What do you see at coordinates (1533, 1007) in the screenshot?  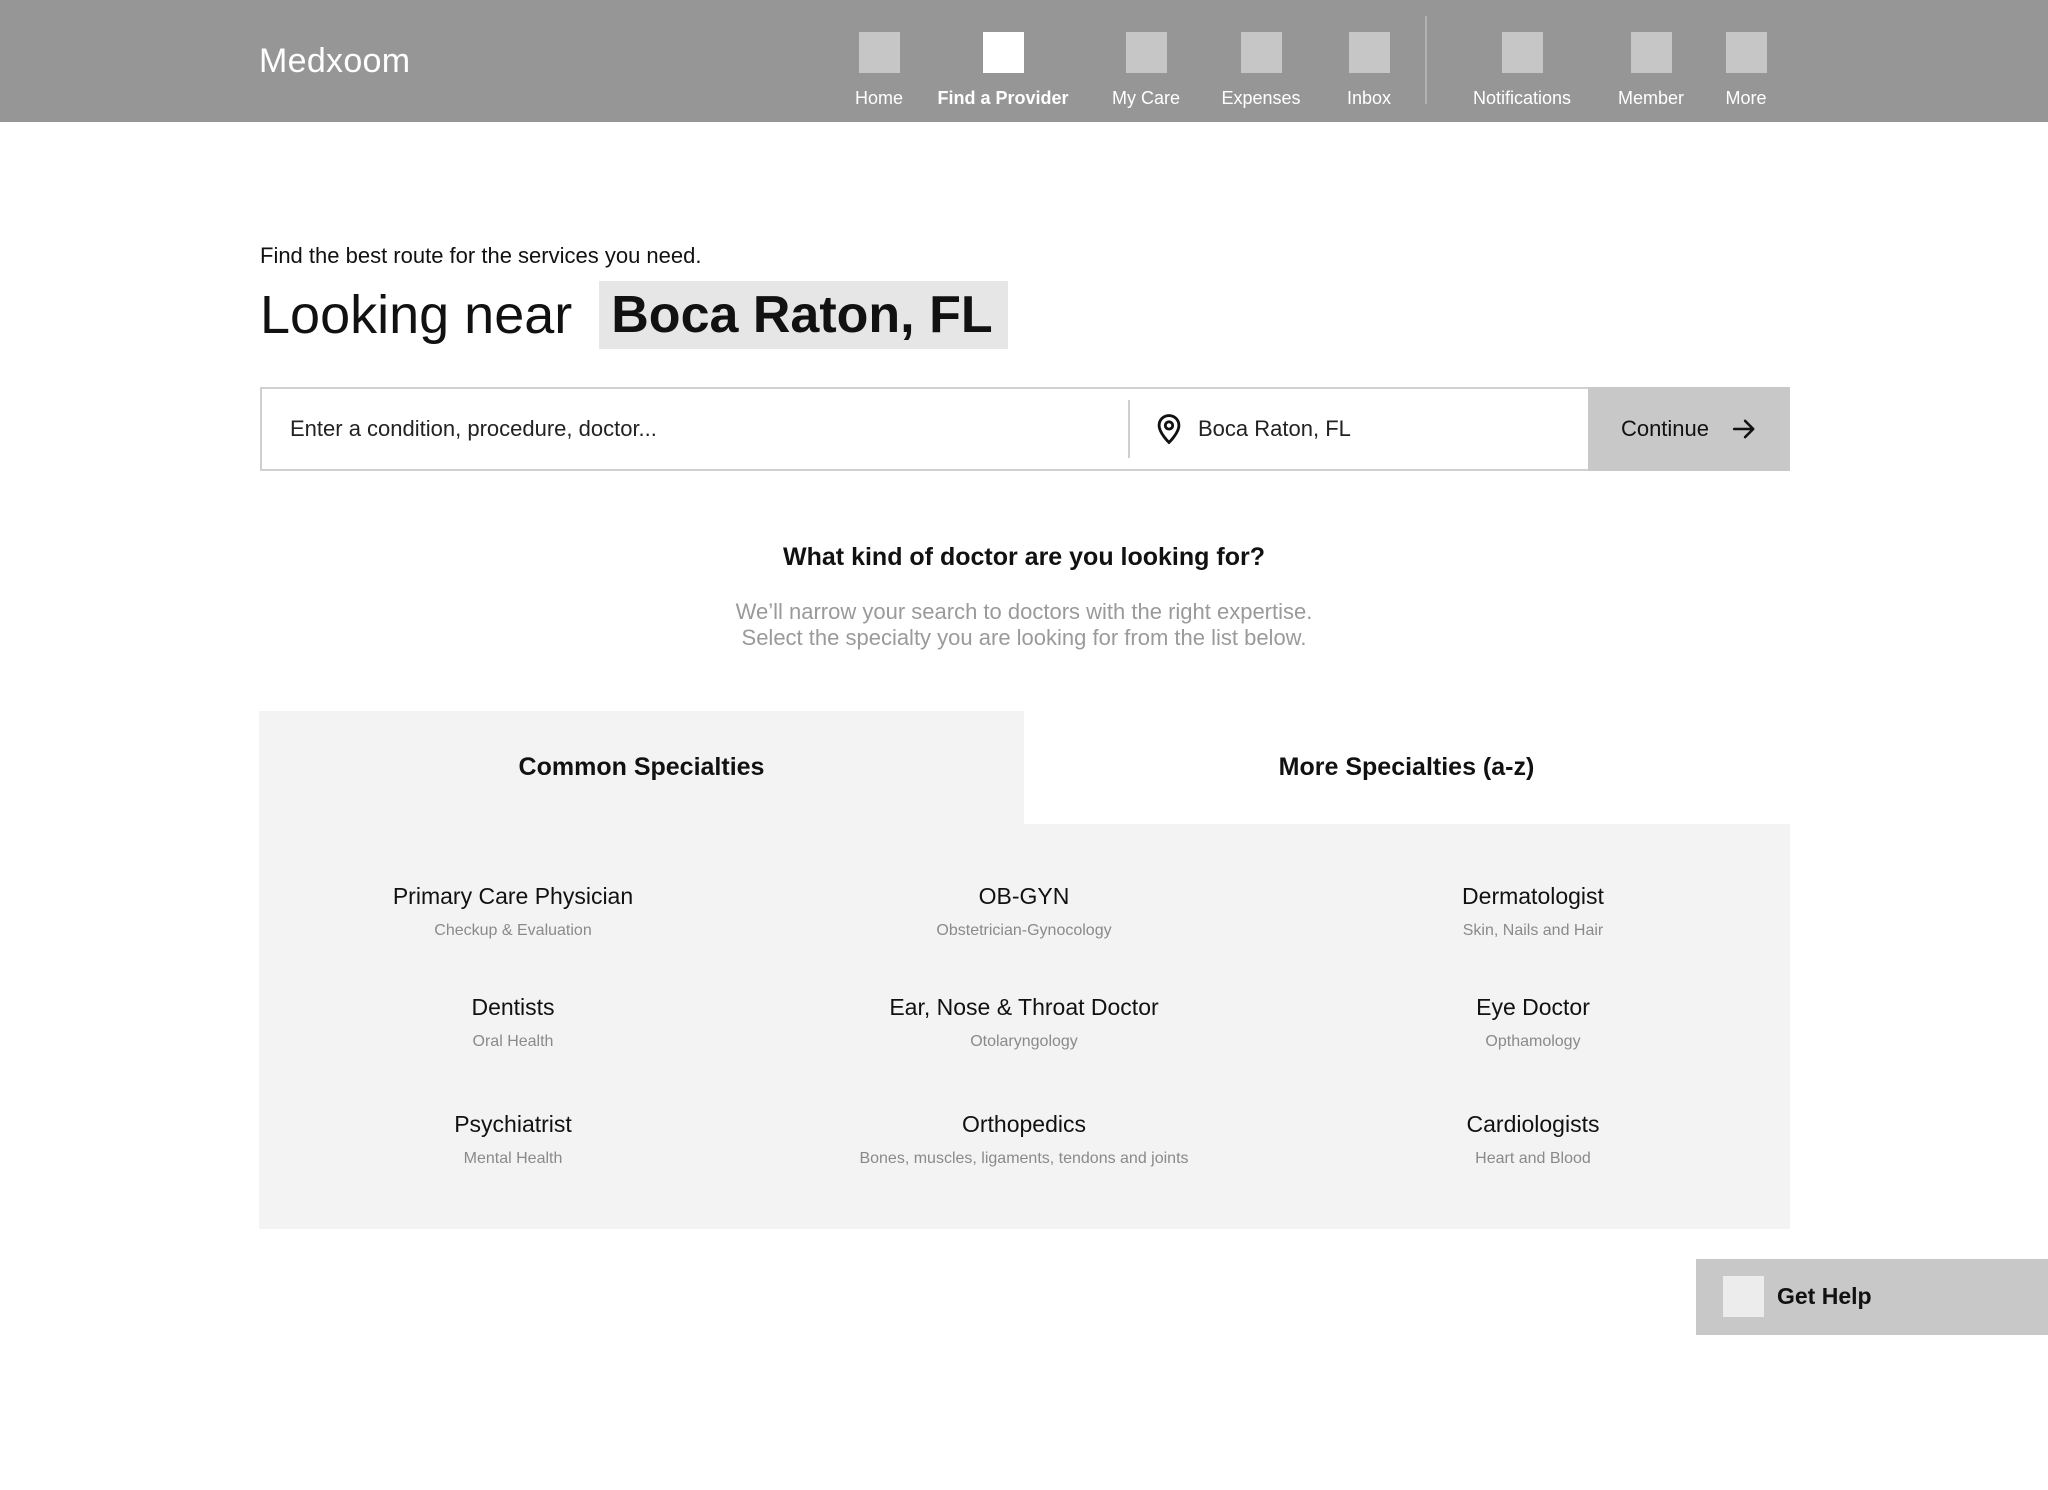 I see `specialty-name: Eye Doctor` at bounding box center [1533, 1007].